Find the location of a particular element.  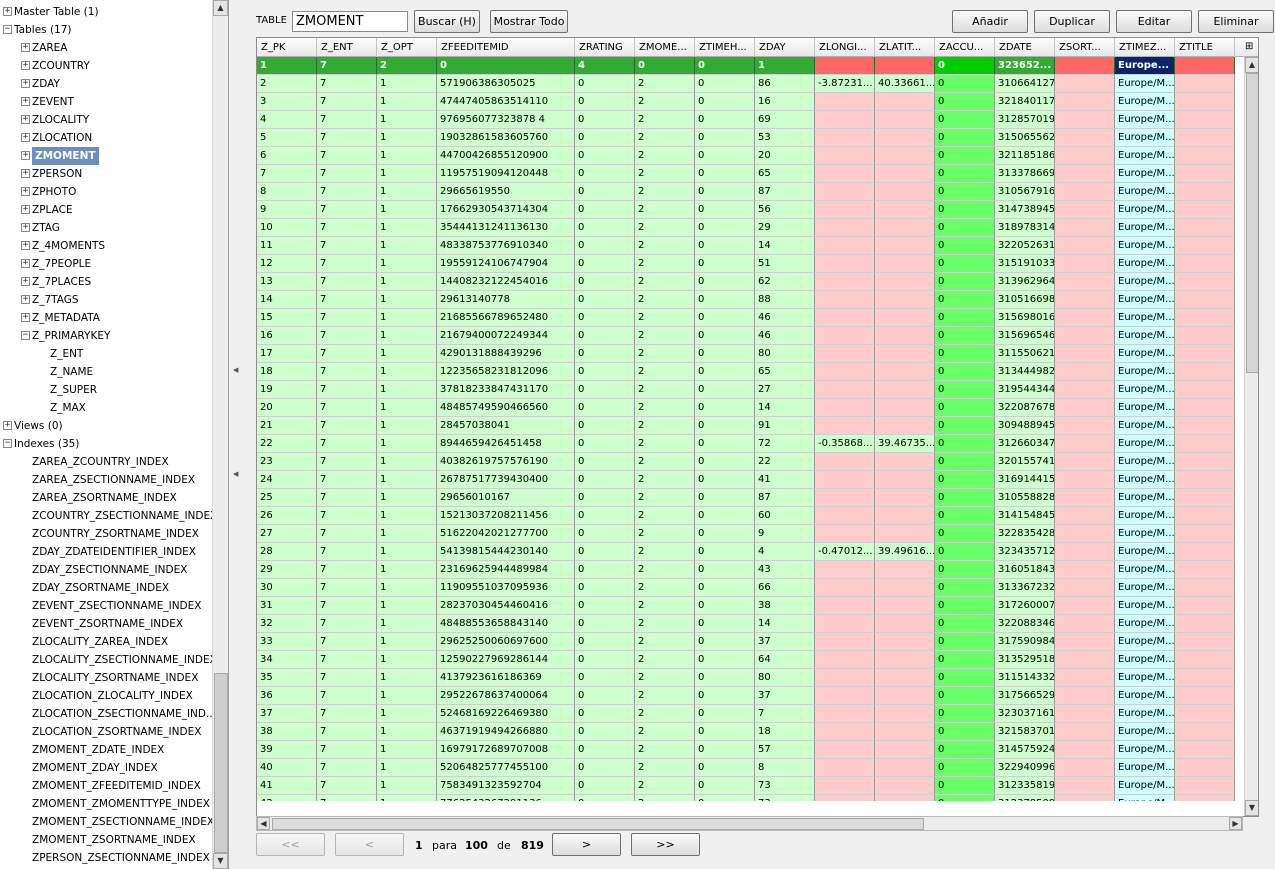

table-cell: 41 is located at coordinates (287, 786).